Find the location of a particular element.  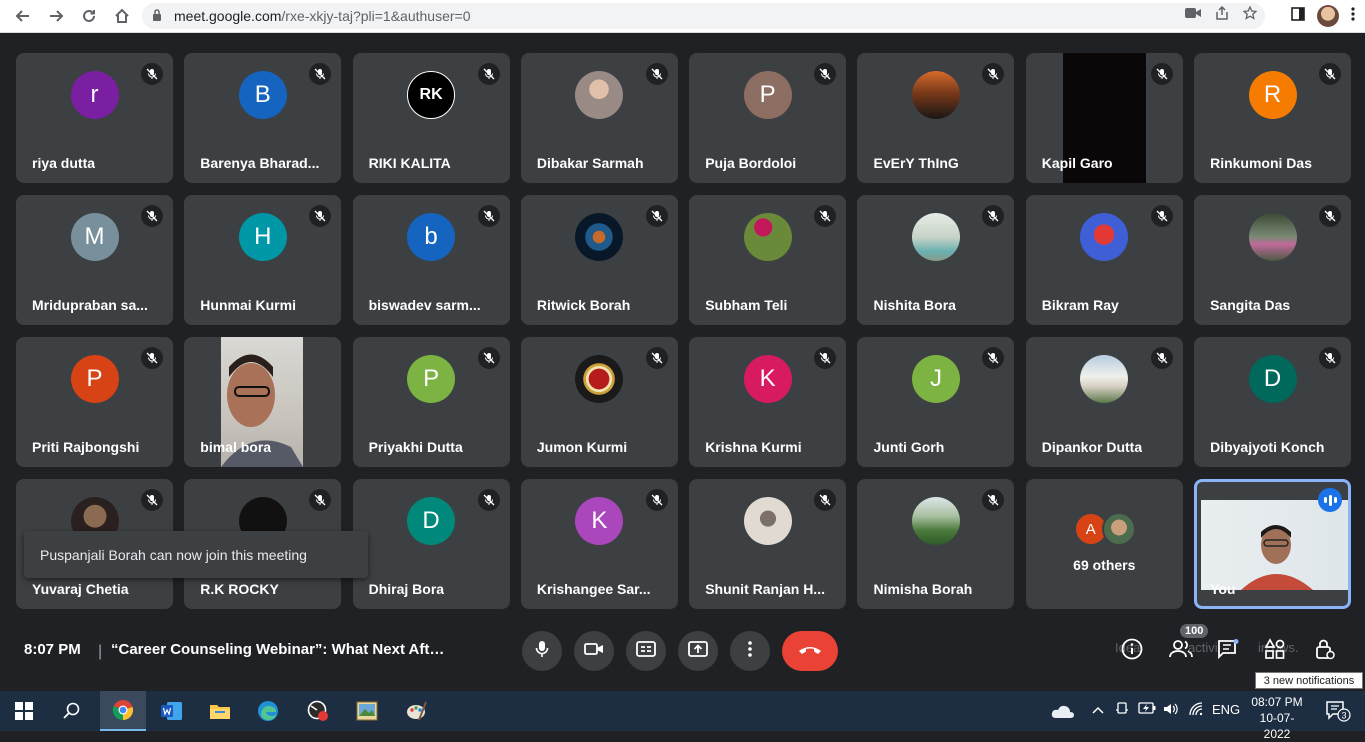

search-icon is located at coordinates (72, 711).